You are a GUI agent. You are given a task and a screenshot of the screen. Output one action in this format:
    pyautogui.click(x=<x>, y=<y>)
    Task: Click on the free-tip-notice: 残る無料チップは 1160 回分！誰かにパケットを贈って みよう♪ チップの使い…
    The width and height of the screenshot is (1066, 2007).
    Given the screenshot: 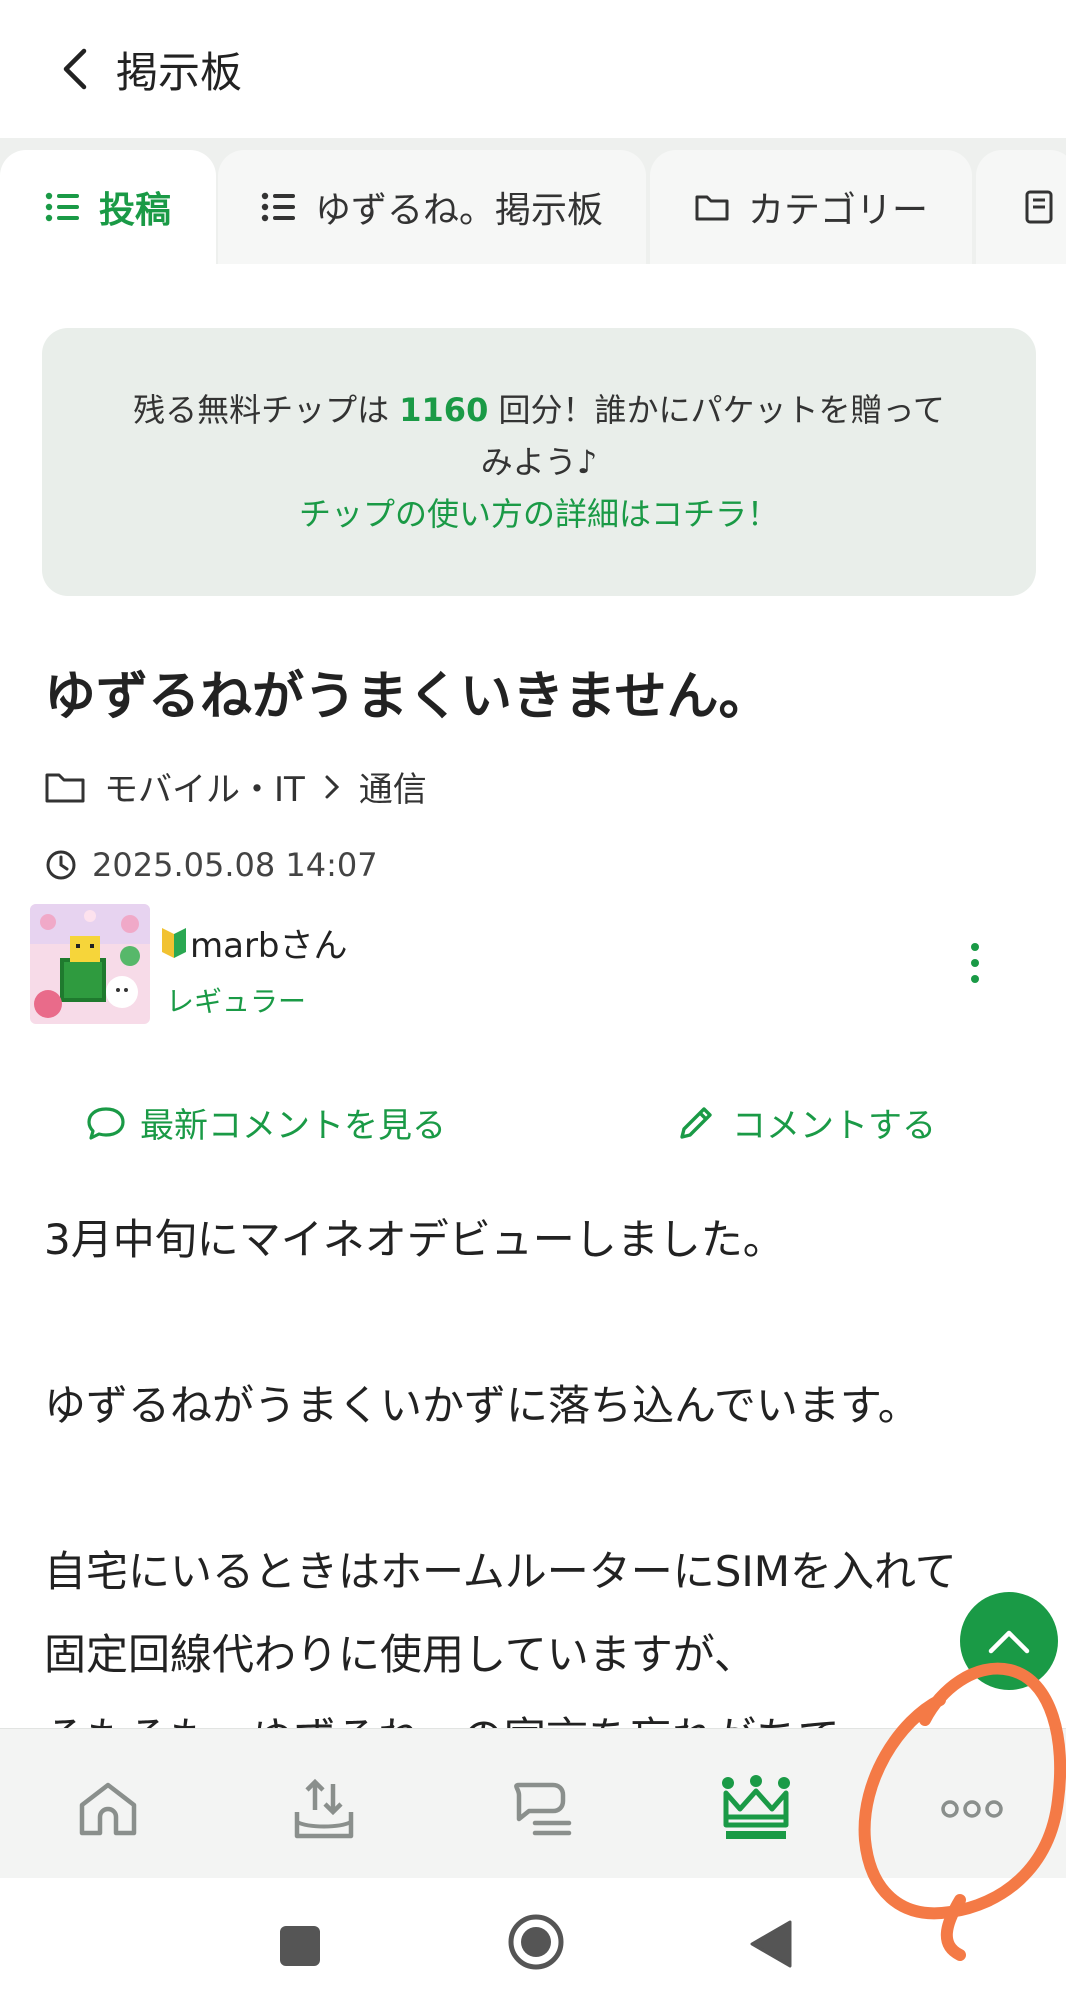 What is the action you would take?
    pyautogui.click(x=539, y=462)
    